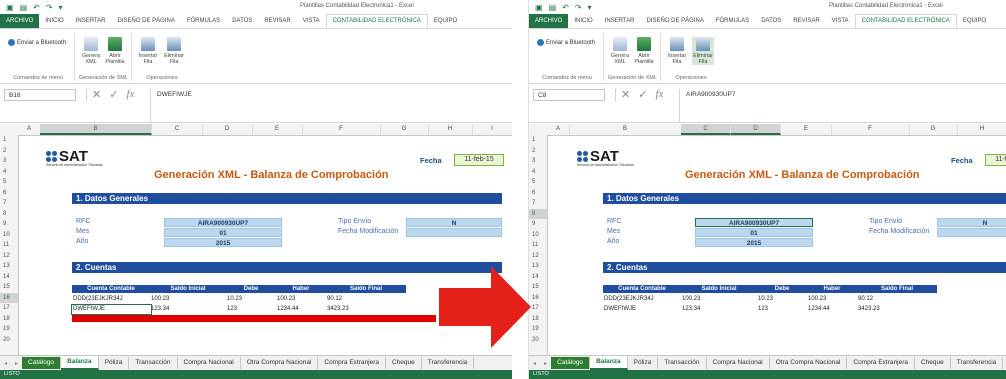 Image resolution: width=1006 pixels, height=379 pixels. What do you see at coordinates (111, 309) in the screenshot?
I see `selected-cell` at bounding box center [111, 309].